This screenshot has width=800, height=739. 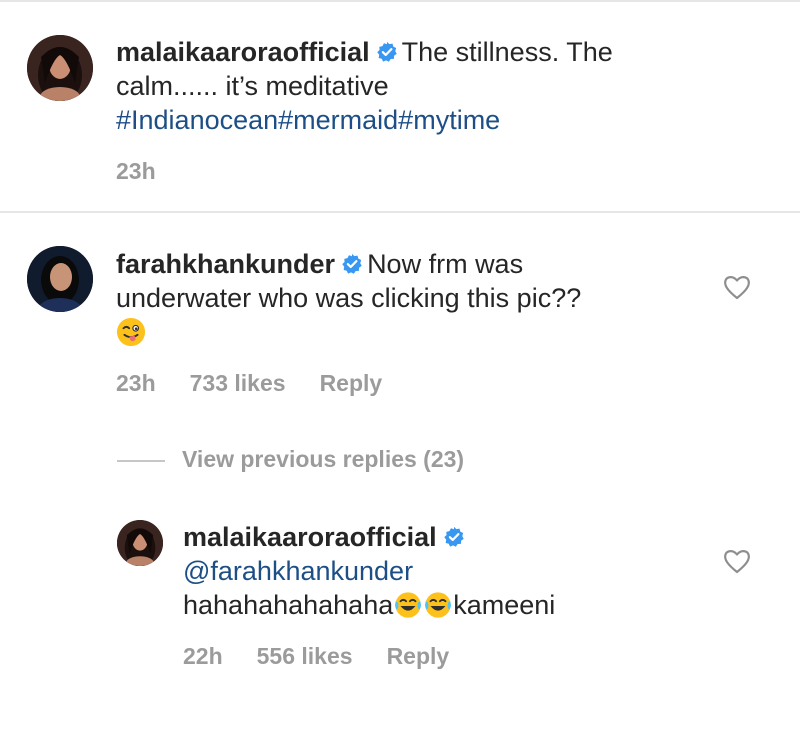 I want to click on reply-text-prefix: hahahahahahaha, so click(x=288, y=605).